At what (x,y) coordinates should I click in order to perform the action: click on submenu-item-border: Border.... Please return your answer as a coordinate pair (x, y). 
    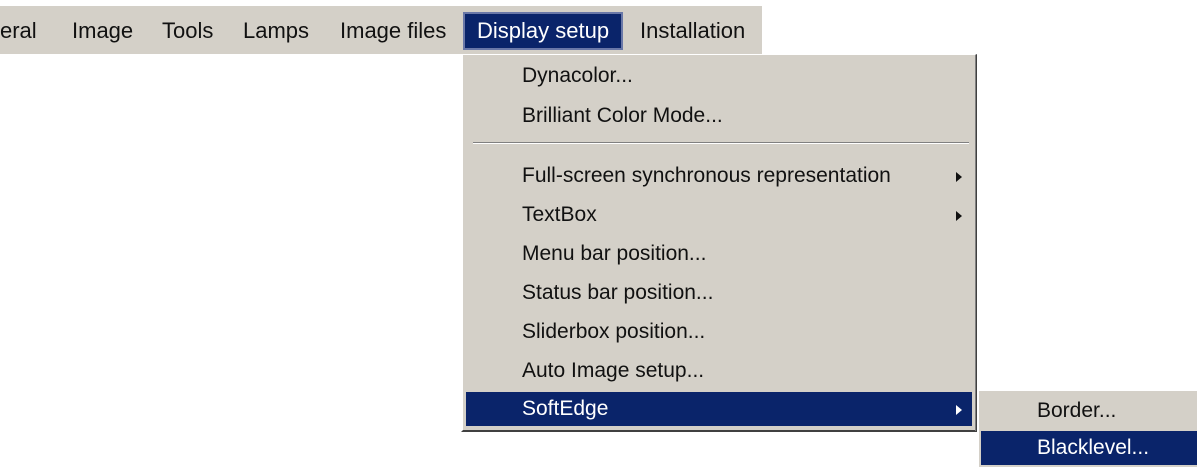
    Looking at the image, I should click on (1089, 411).